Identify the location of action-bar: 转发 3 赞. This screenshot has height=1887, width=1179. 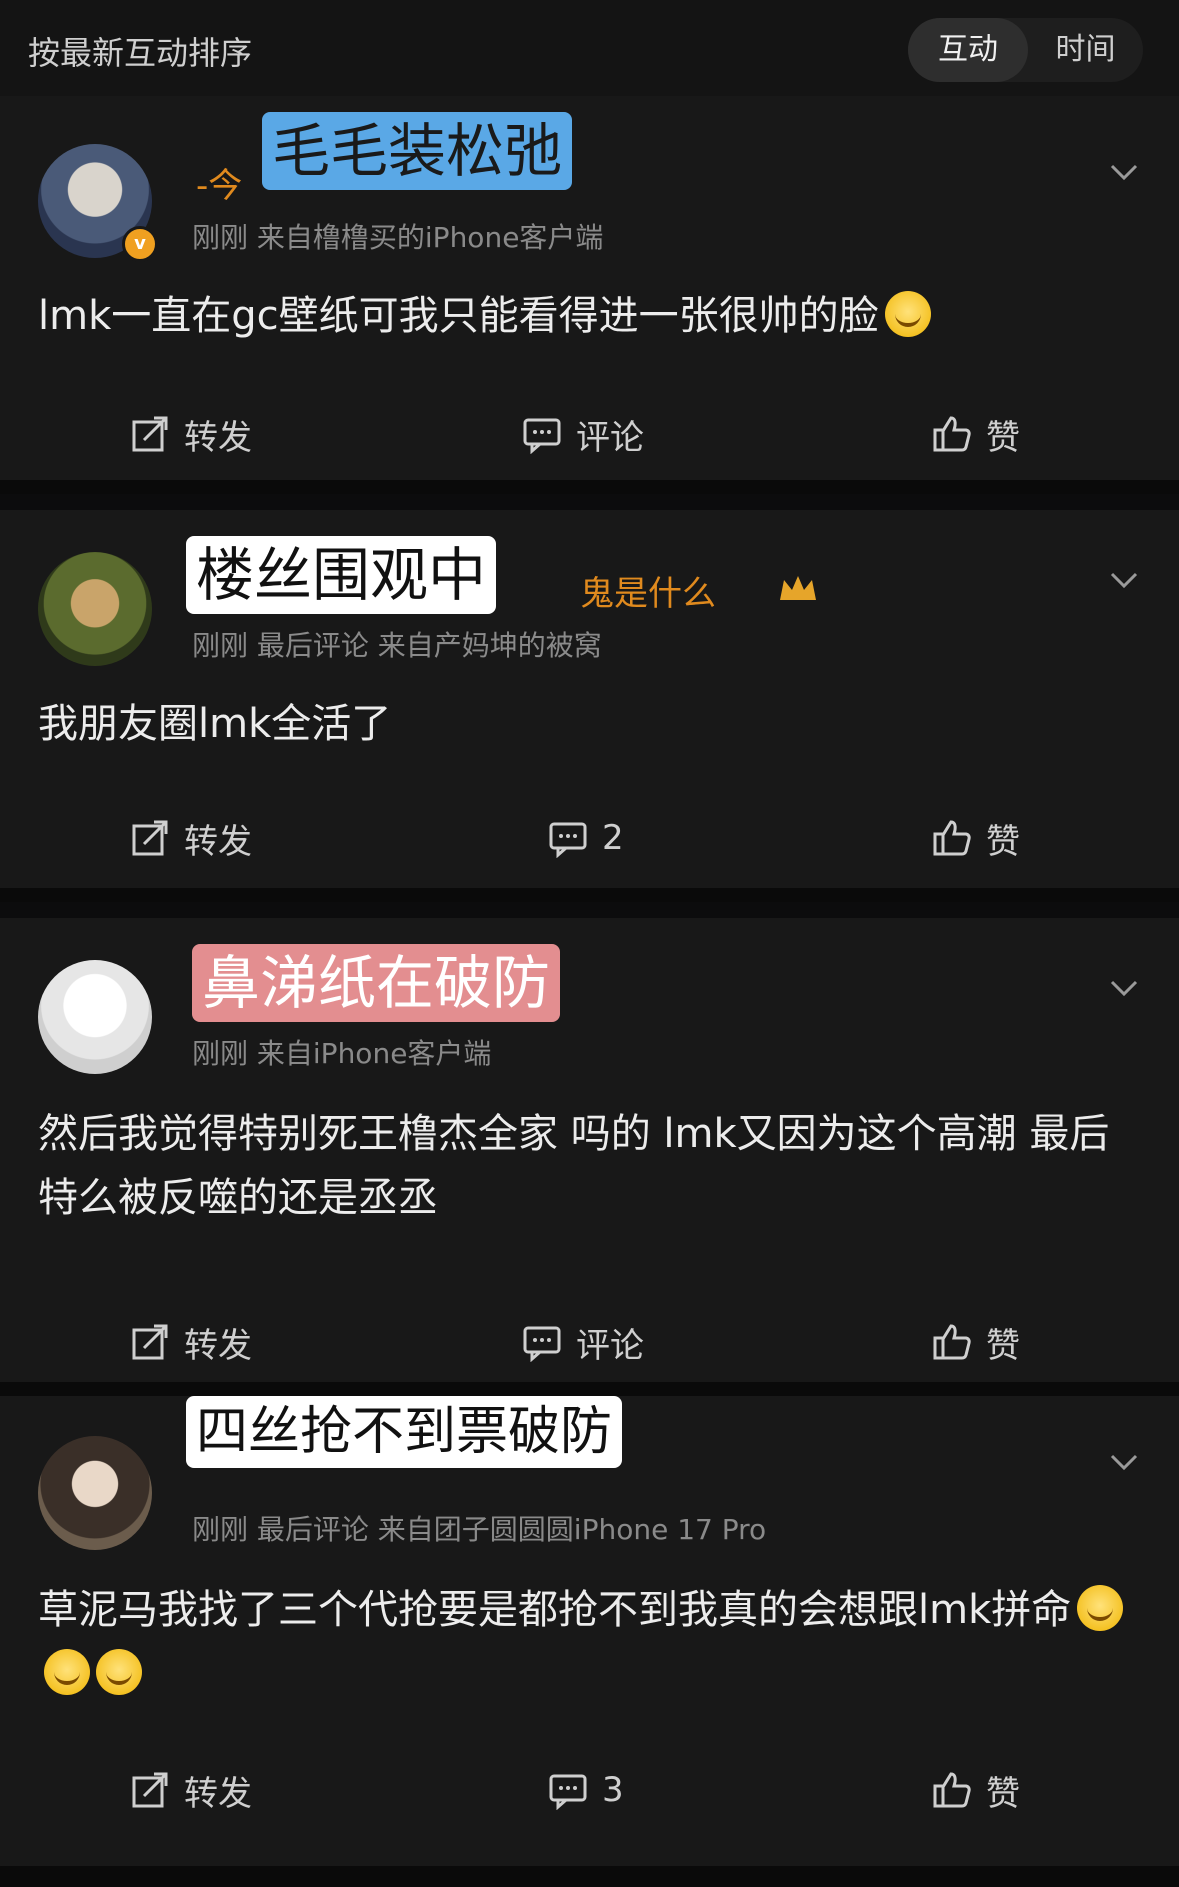
(589, 1790).